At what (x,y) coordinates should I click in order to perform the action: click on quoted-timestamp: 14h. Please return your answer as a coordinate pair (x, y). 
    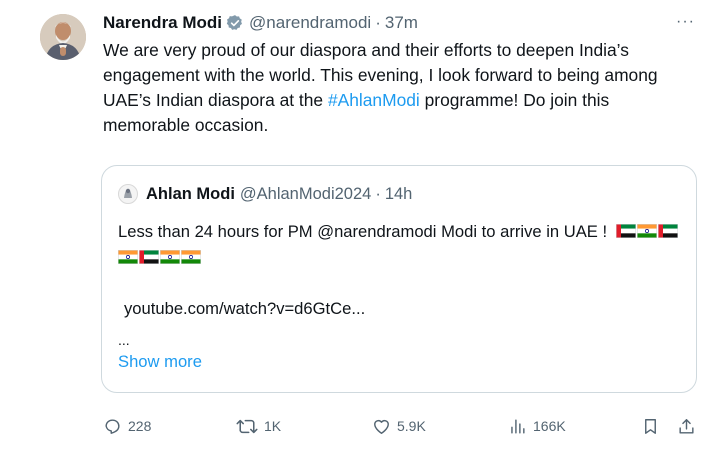
    Looking at the image, I should click on (399, 194).